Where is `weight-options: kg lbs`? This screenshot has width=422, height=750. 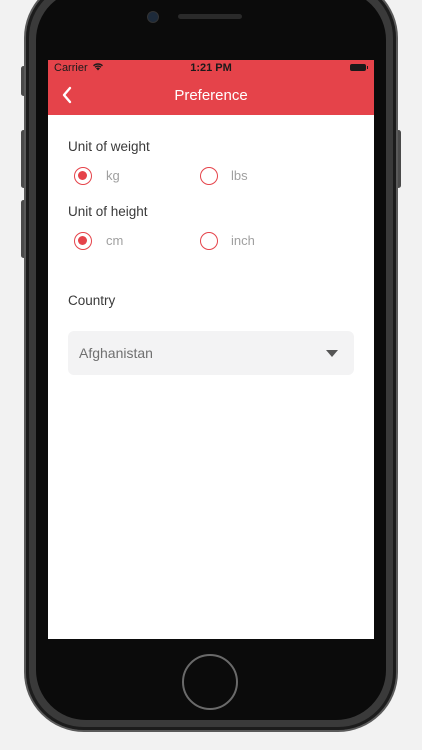 weight-options: kg lbs is located at coordinates (224, 178).